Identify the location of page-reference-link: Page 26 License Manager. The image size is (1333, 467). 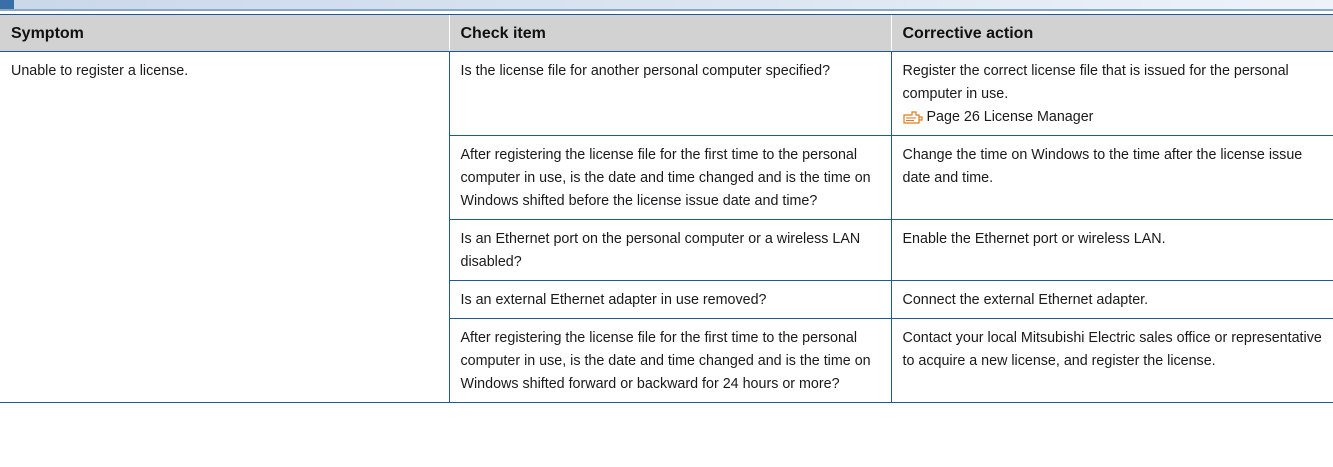
(1112, 117).